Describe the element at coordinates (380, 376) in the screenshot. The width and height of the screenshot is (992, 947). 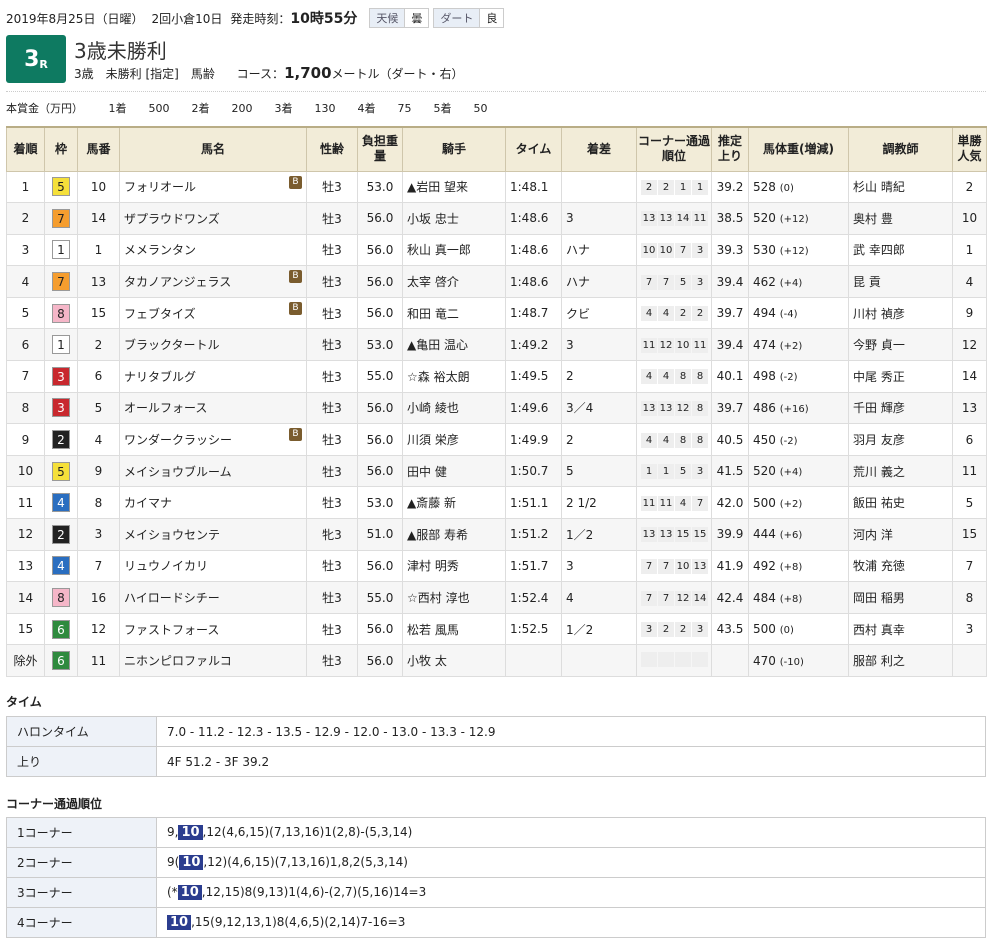
I see `carried-weight: 55.0` at that location.